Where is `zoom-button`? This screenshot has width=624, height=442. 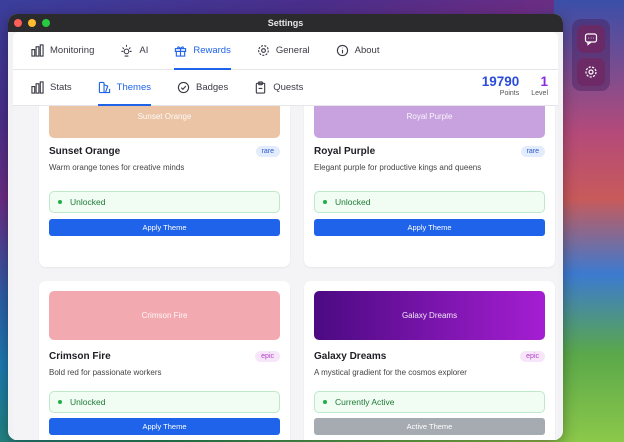 zoom-button is located at coordinates (46, 23).